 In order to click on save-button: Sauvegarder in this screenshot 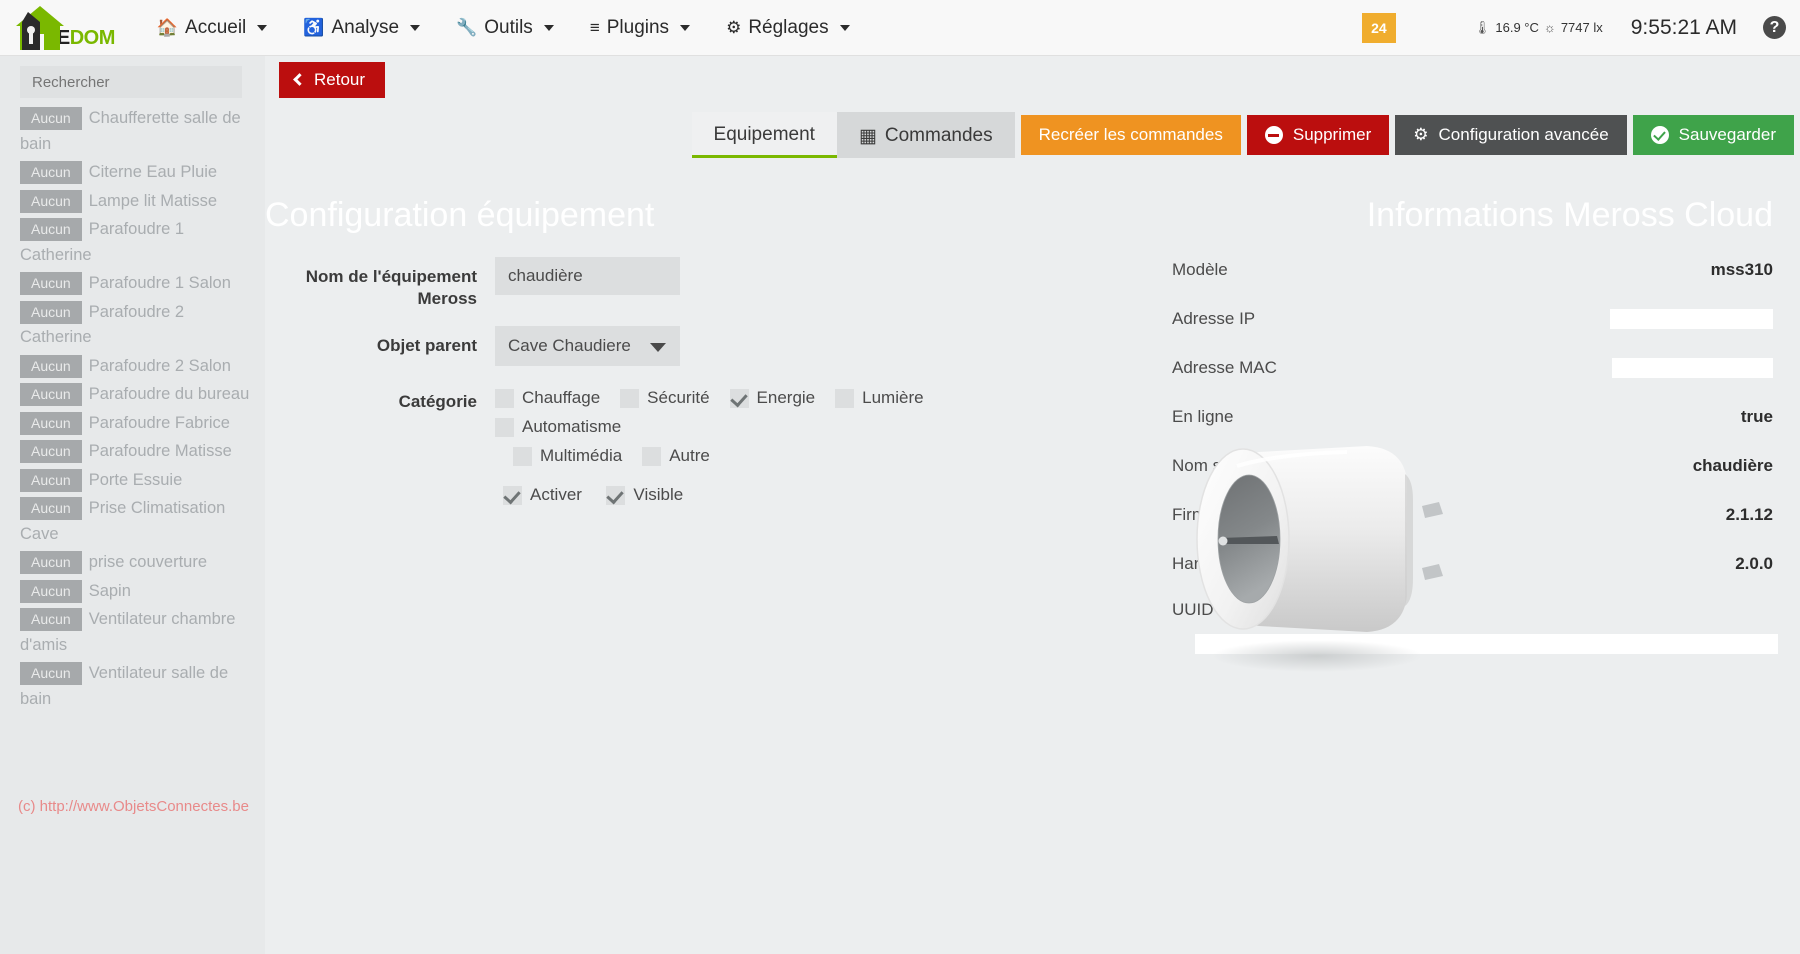, I will do `click(1713, 135)`.